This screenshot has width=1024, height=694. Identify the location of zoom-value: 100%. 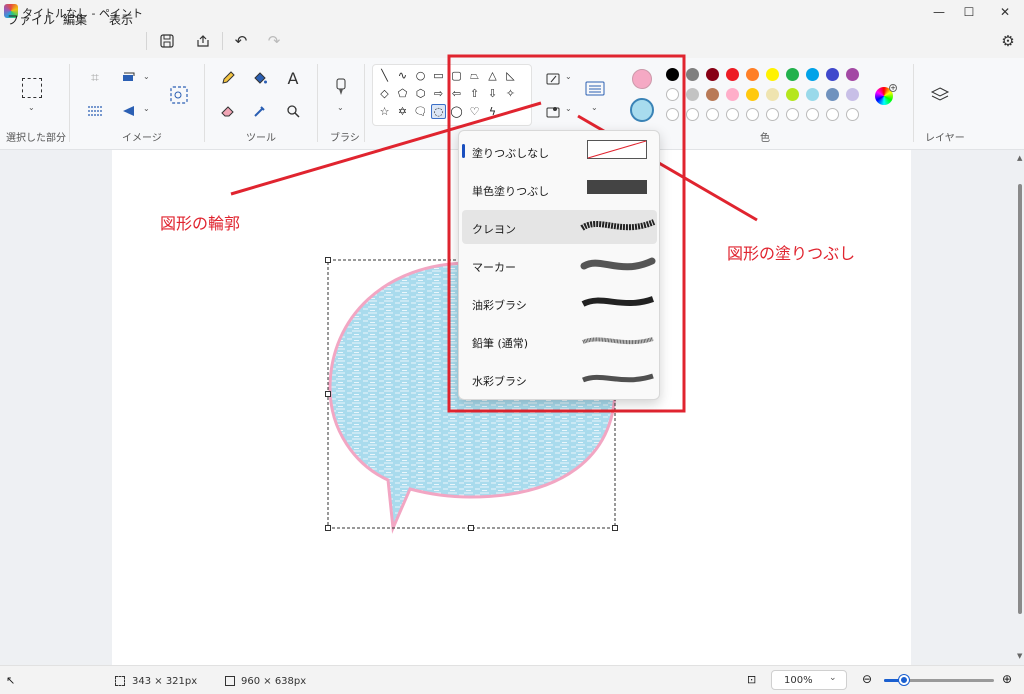
(798, 680).